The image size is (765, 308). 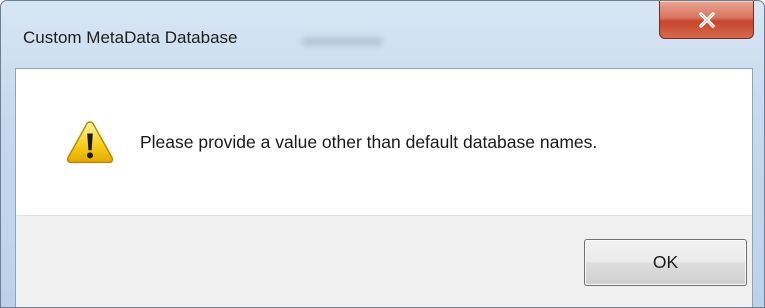 I want to click on blurred-title-region, so click(x=342, y=41).